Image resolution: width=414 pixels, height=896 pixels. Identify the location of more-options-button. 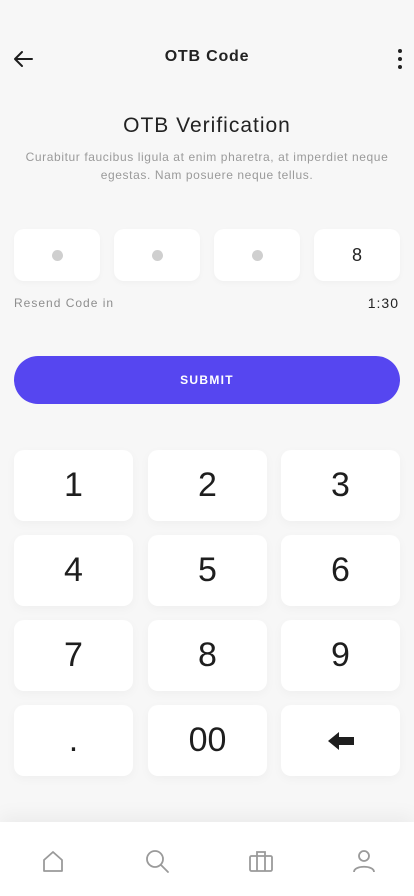
(400, 59).